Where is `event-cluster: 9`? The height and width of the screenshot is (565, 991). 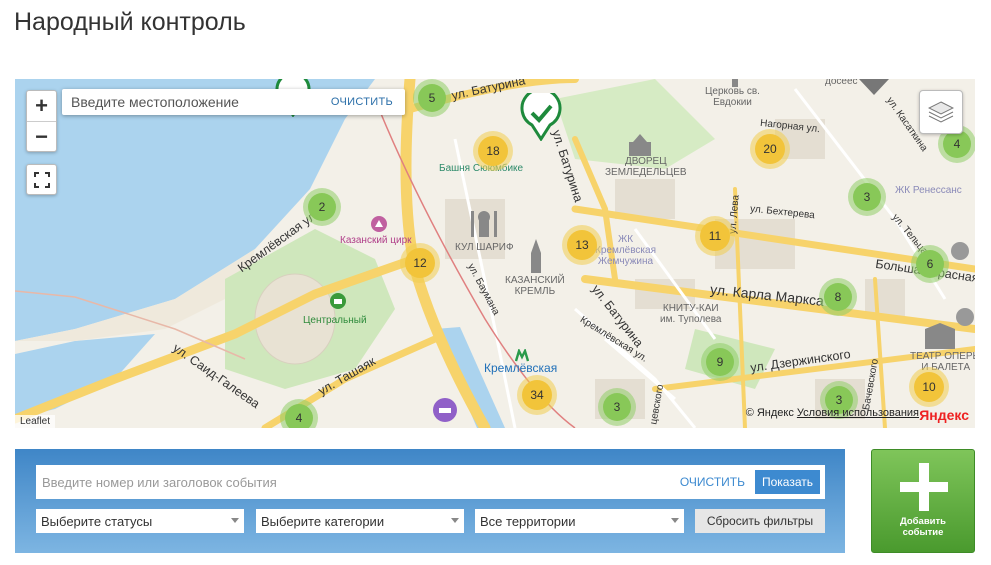
event-cluster: 9 is located at coordinates (720, 362).